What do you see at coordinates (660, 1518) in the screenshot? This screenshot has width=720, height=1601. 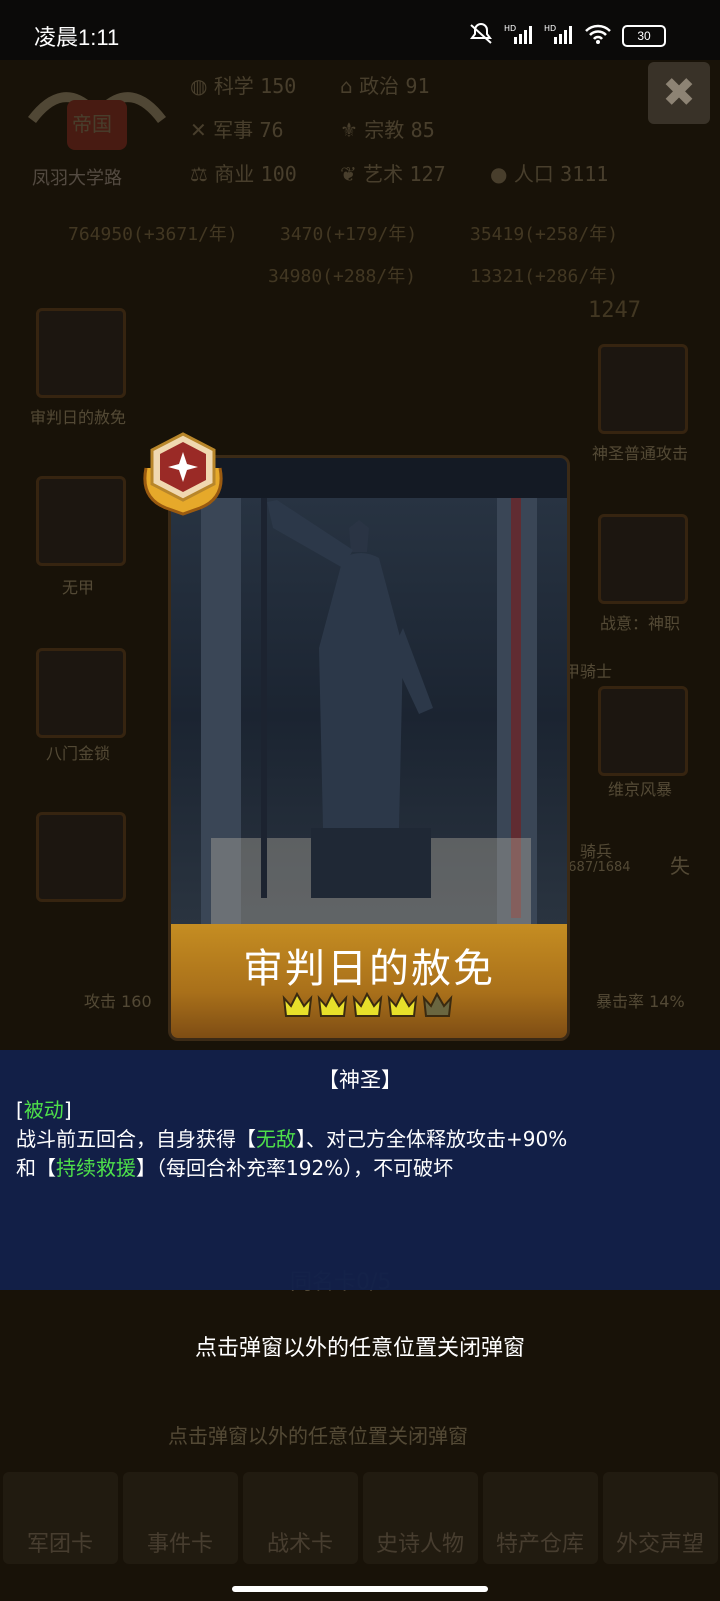 I see `nav-diplomacy: 外交声望` at bounding box center [660, 1518].